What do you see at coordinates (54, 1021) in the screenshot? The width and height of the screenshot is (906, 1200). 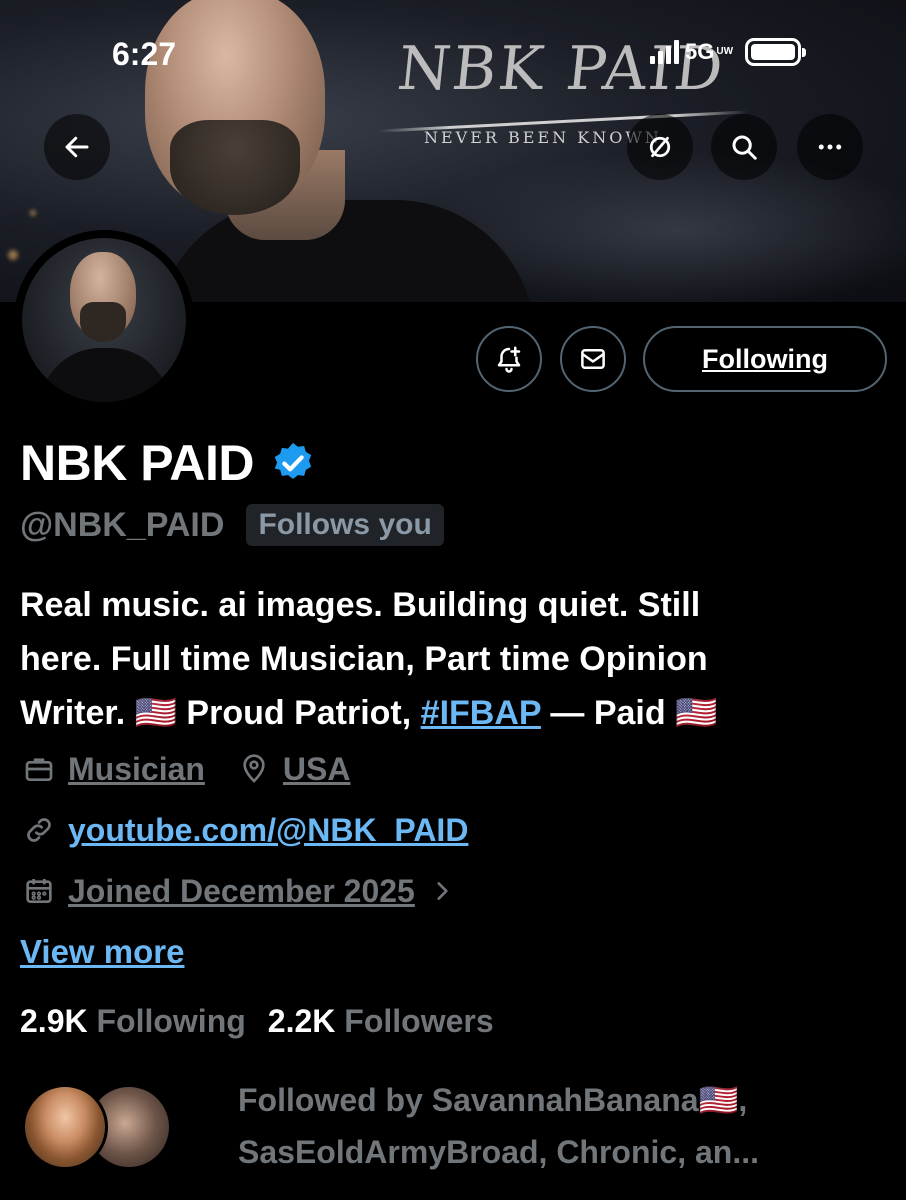 I see `following-count: 2.9K` at bounding box center [54, 1021].